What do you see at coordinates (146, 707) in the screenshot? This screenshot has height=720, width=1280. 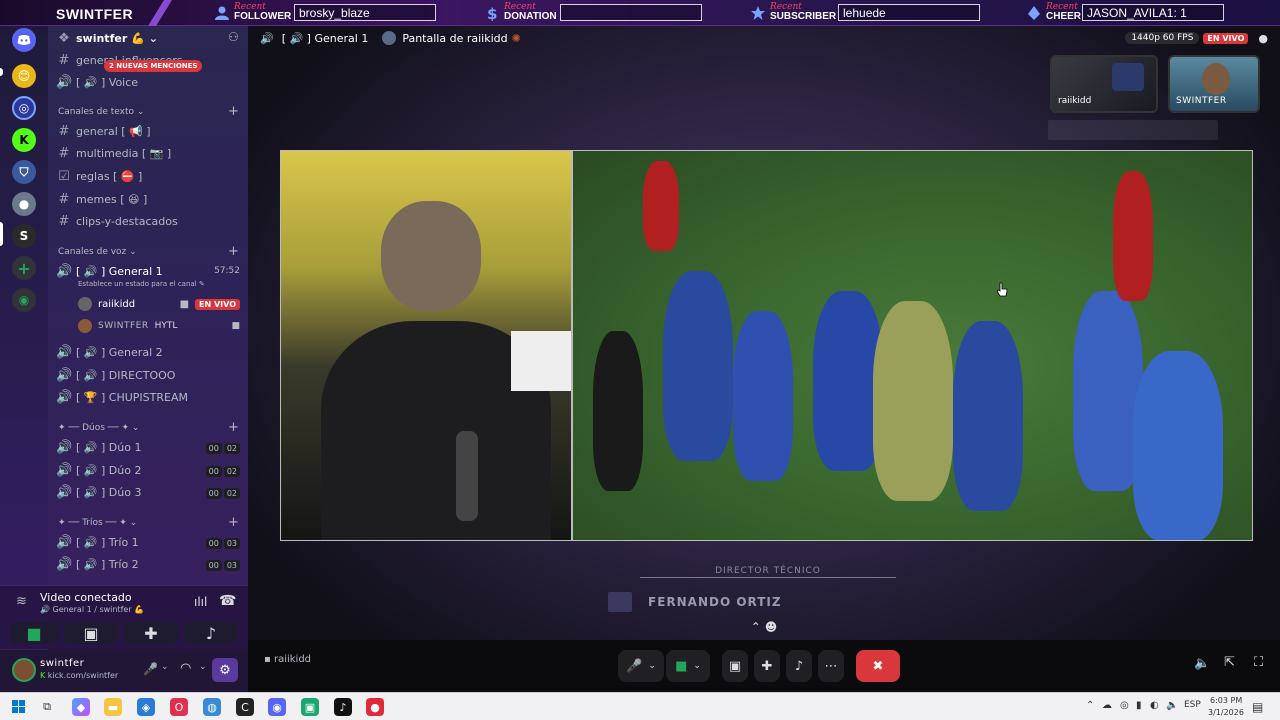 I see `store-icon: ◈` at bounding box center [146, 707].